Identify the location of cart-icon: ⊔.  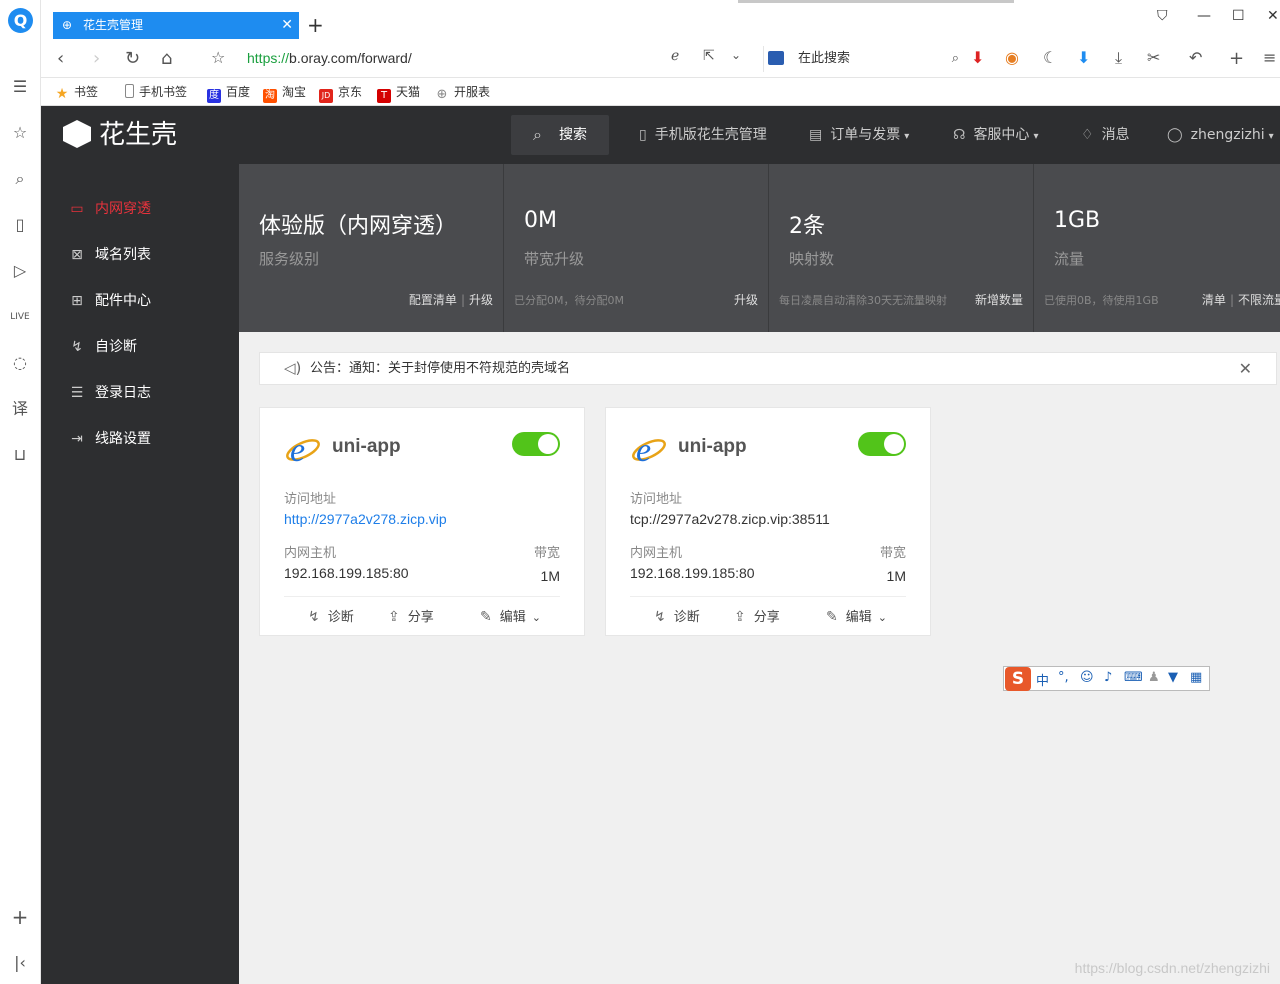
(20, 455).